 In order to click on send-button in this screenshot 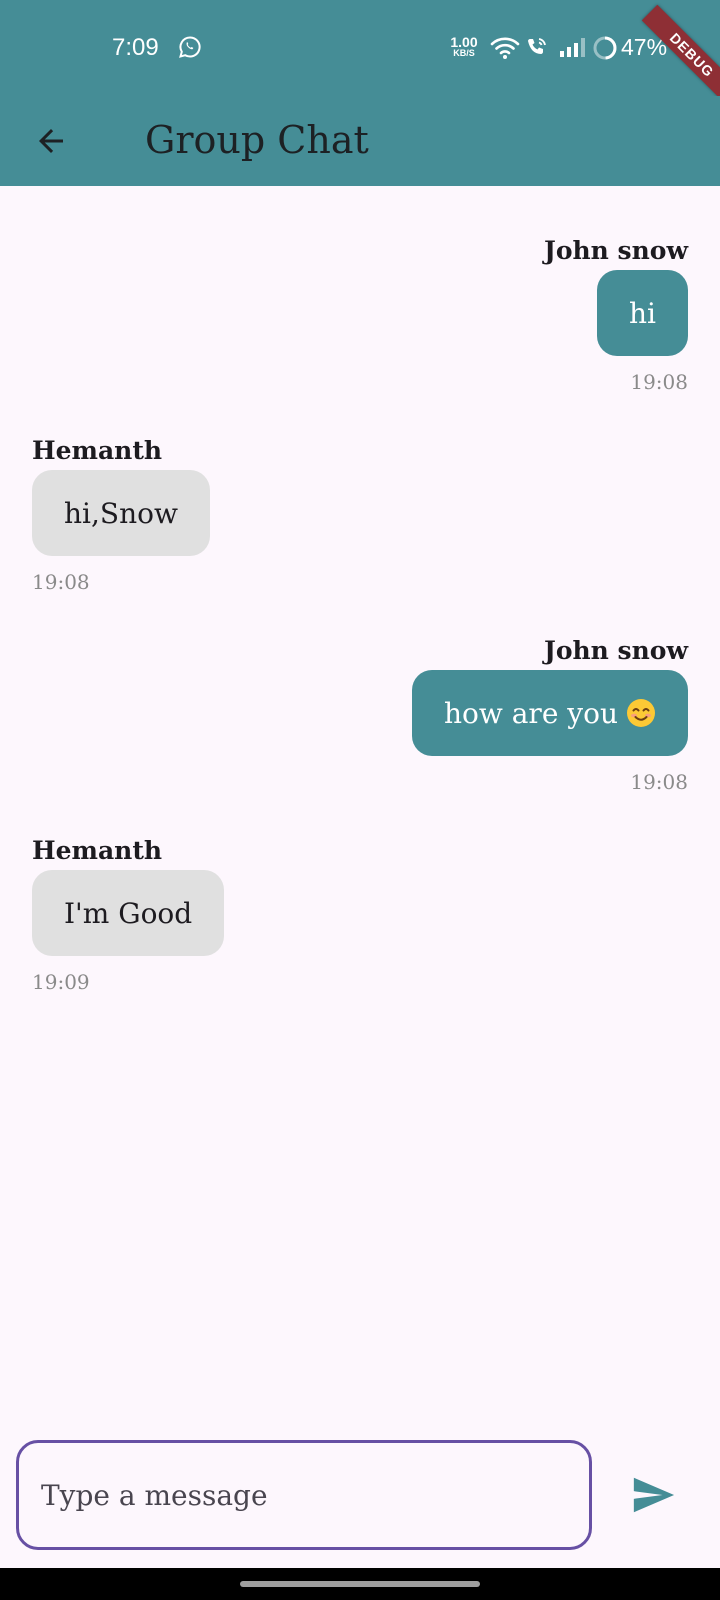, I will do `click(653, 1495)`.